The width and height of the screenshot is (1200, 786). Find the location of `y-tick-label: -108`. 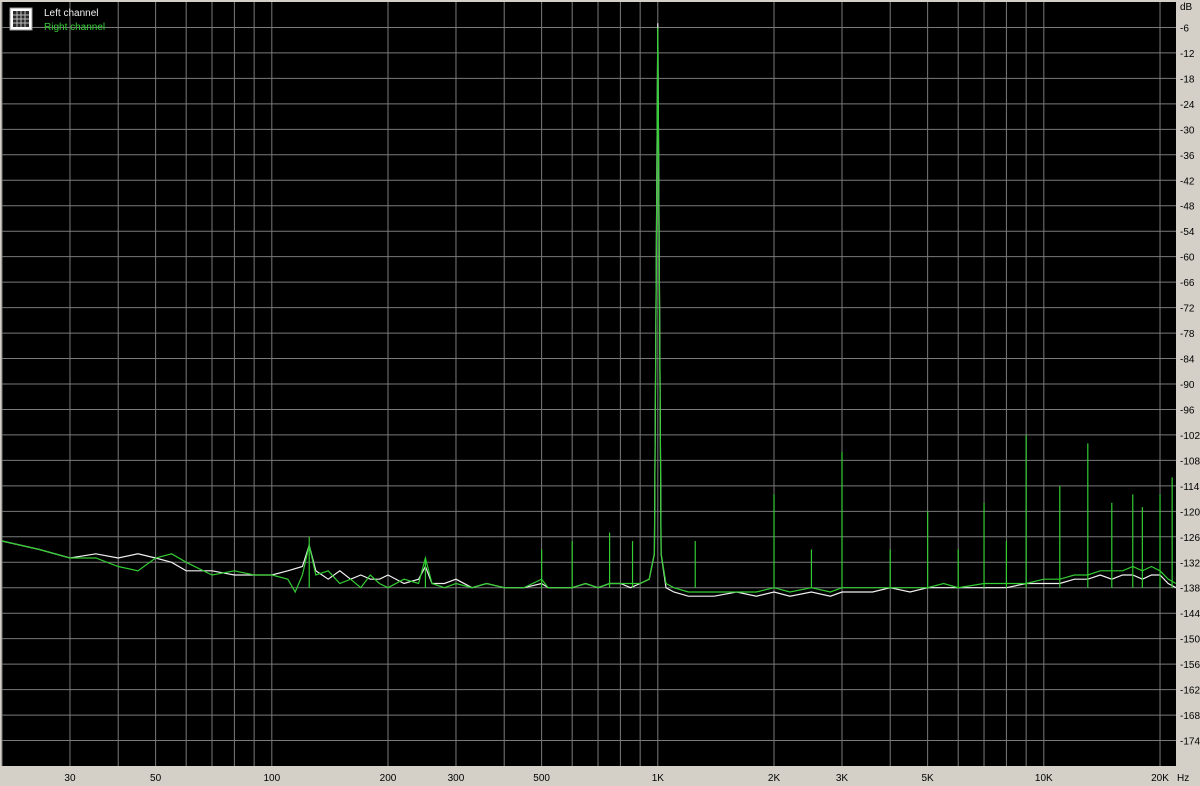

y-tick-label: -108 is located at coordinates (1190, 461).